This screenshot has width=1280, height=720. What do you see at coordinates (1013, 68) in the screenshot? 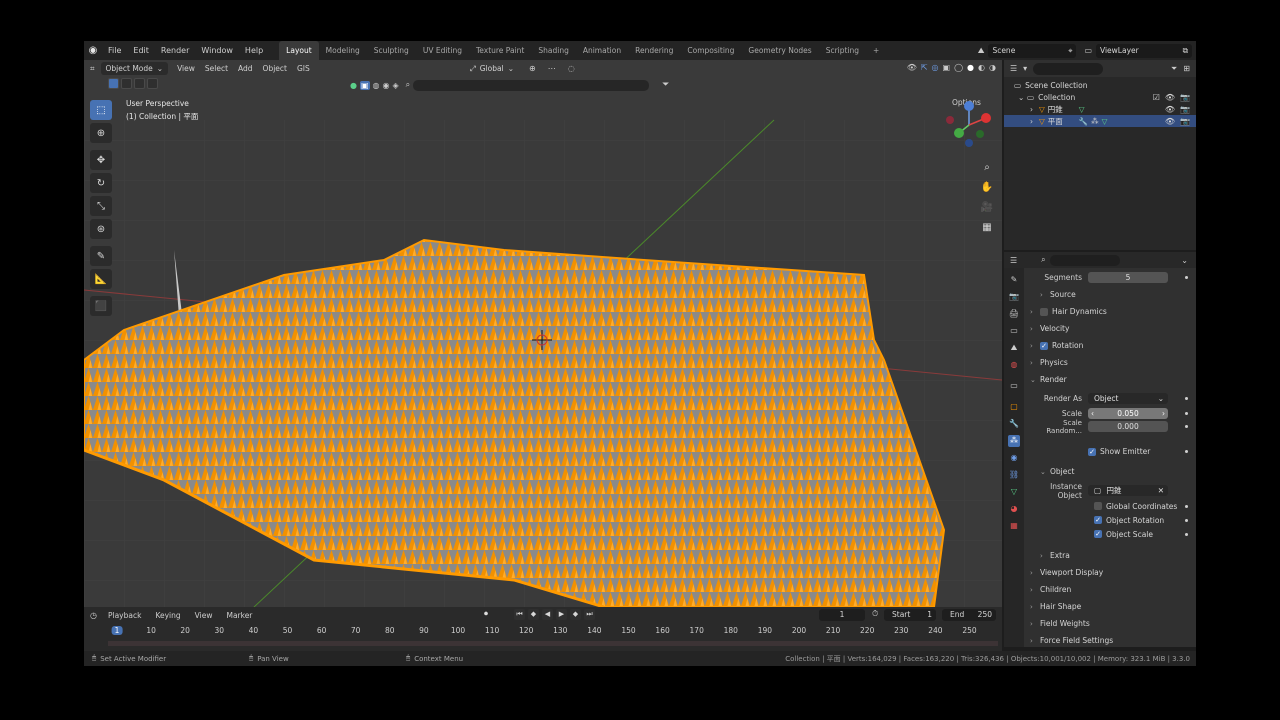
I see `outliner-editor-icon: ☰` at bounding box center [1013, 68].